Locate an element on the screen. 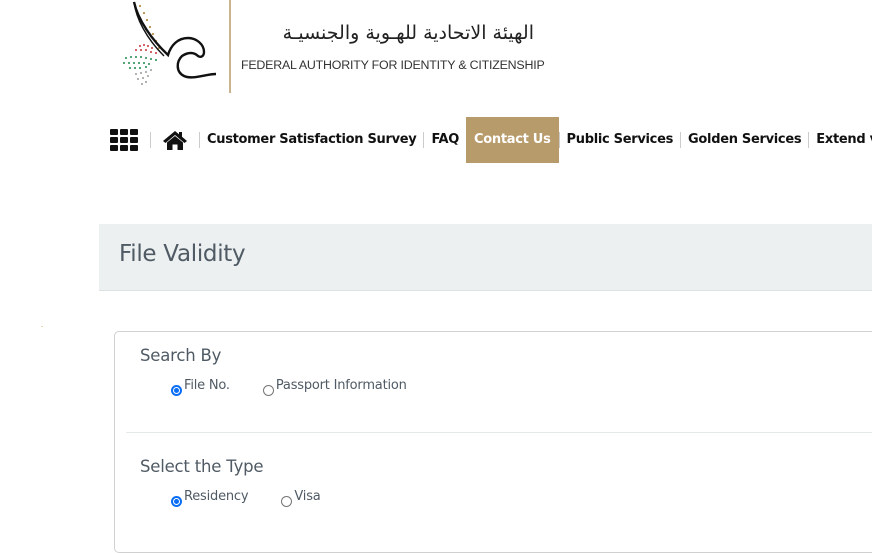  home-button is located at coordinates (175, 140).